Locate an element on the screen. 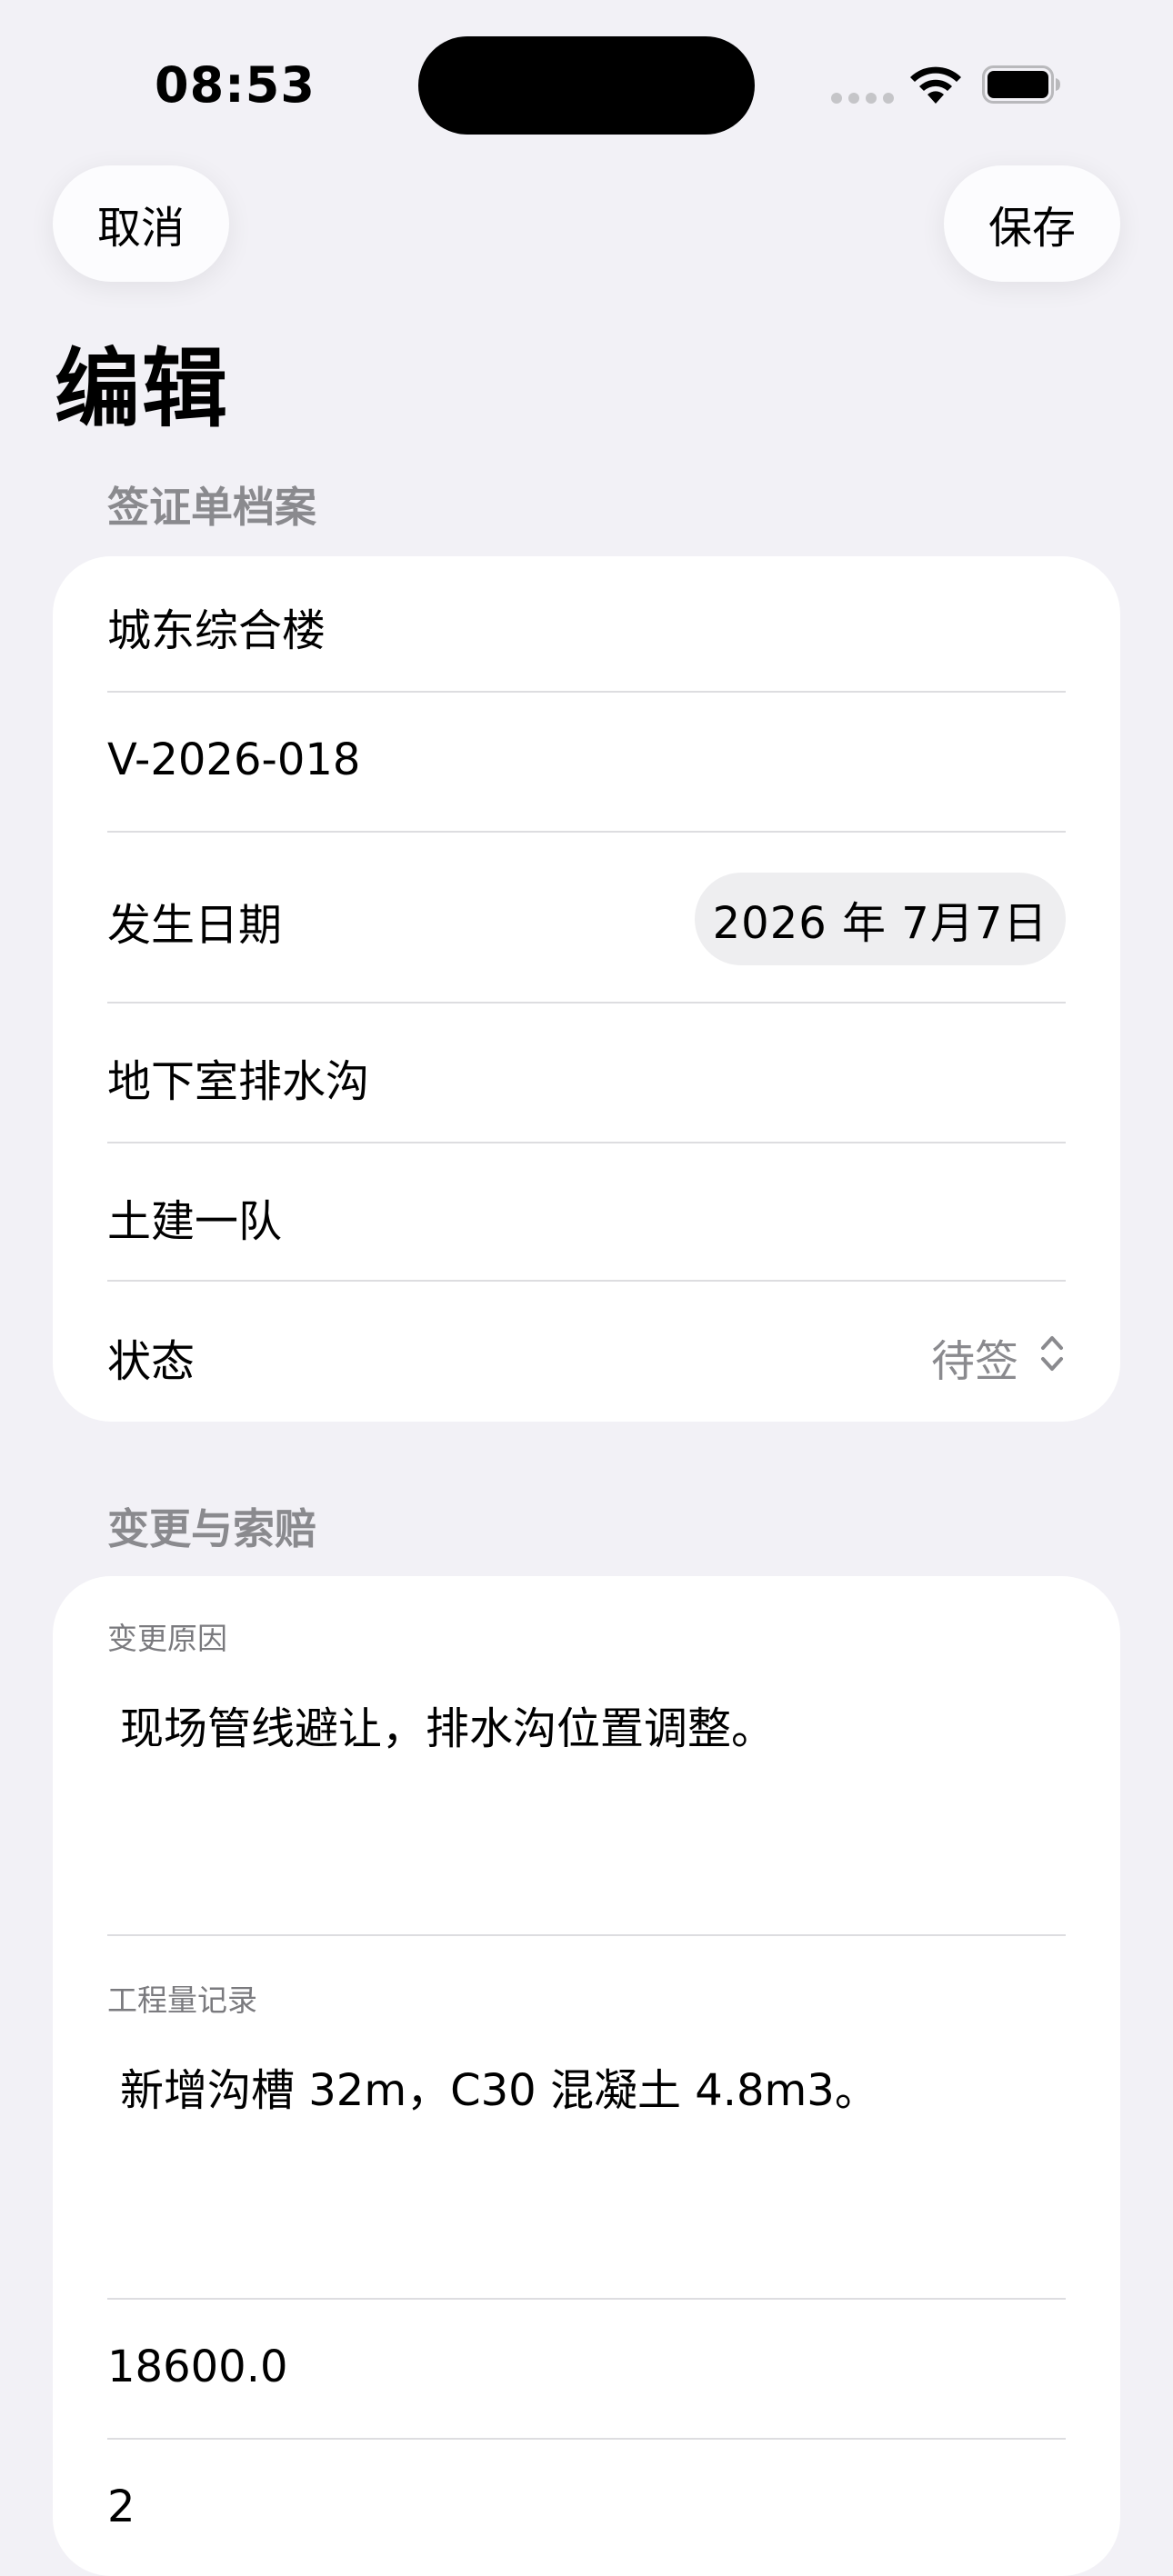 The width and height of the screenshot is (1173, 2576). dynamic-island is located at coordinates (586, 85).